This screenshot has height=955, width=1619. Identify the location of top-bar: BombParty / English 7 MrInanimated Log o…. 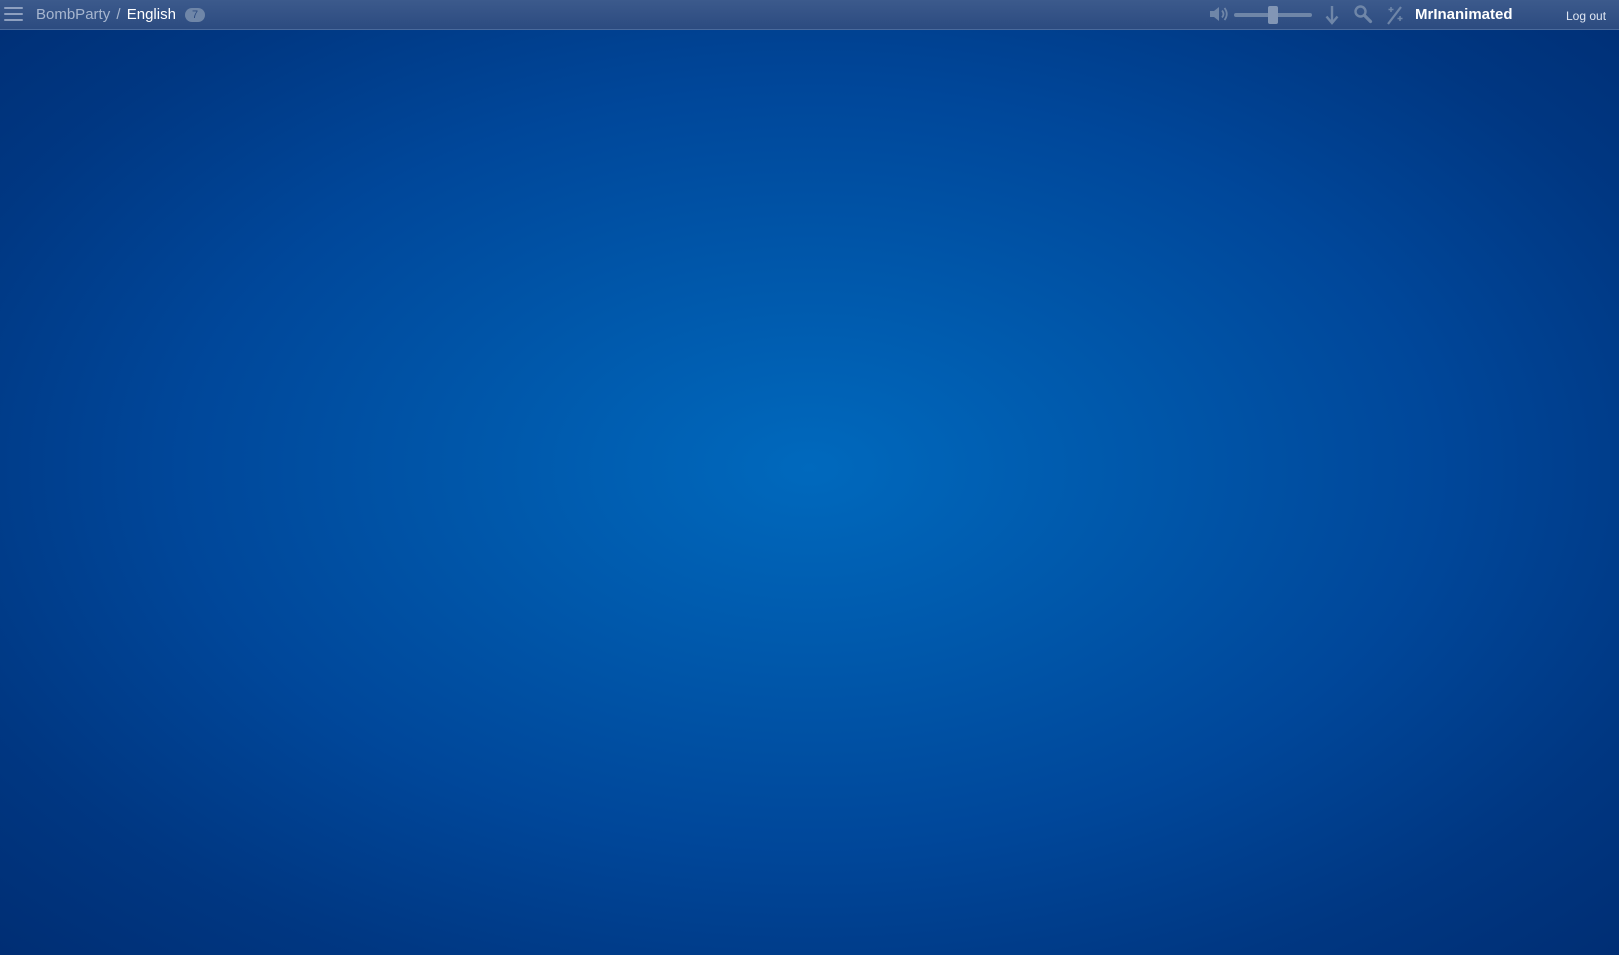
(809, 15).